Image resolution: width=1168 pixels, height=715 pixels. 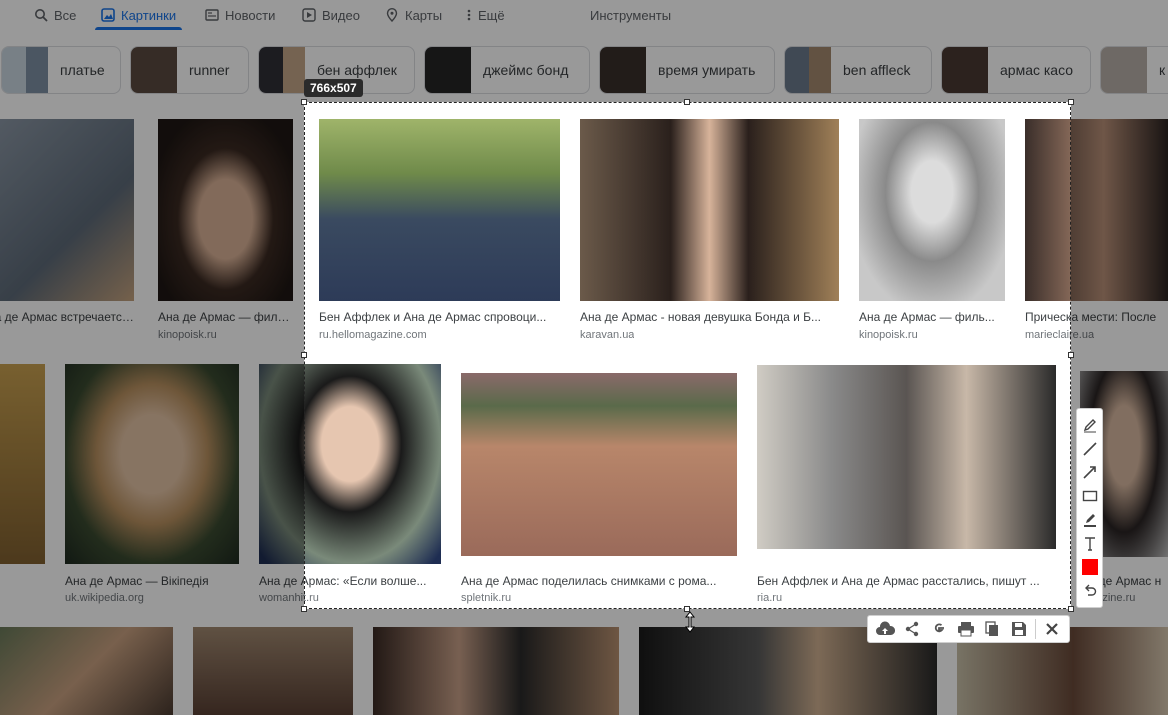 What do you see at coordinates (138, 15) in the screenshot?
I see `tab-images: Картинки` at bounding box center [138, 15].